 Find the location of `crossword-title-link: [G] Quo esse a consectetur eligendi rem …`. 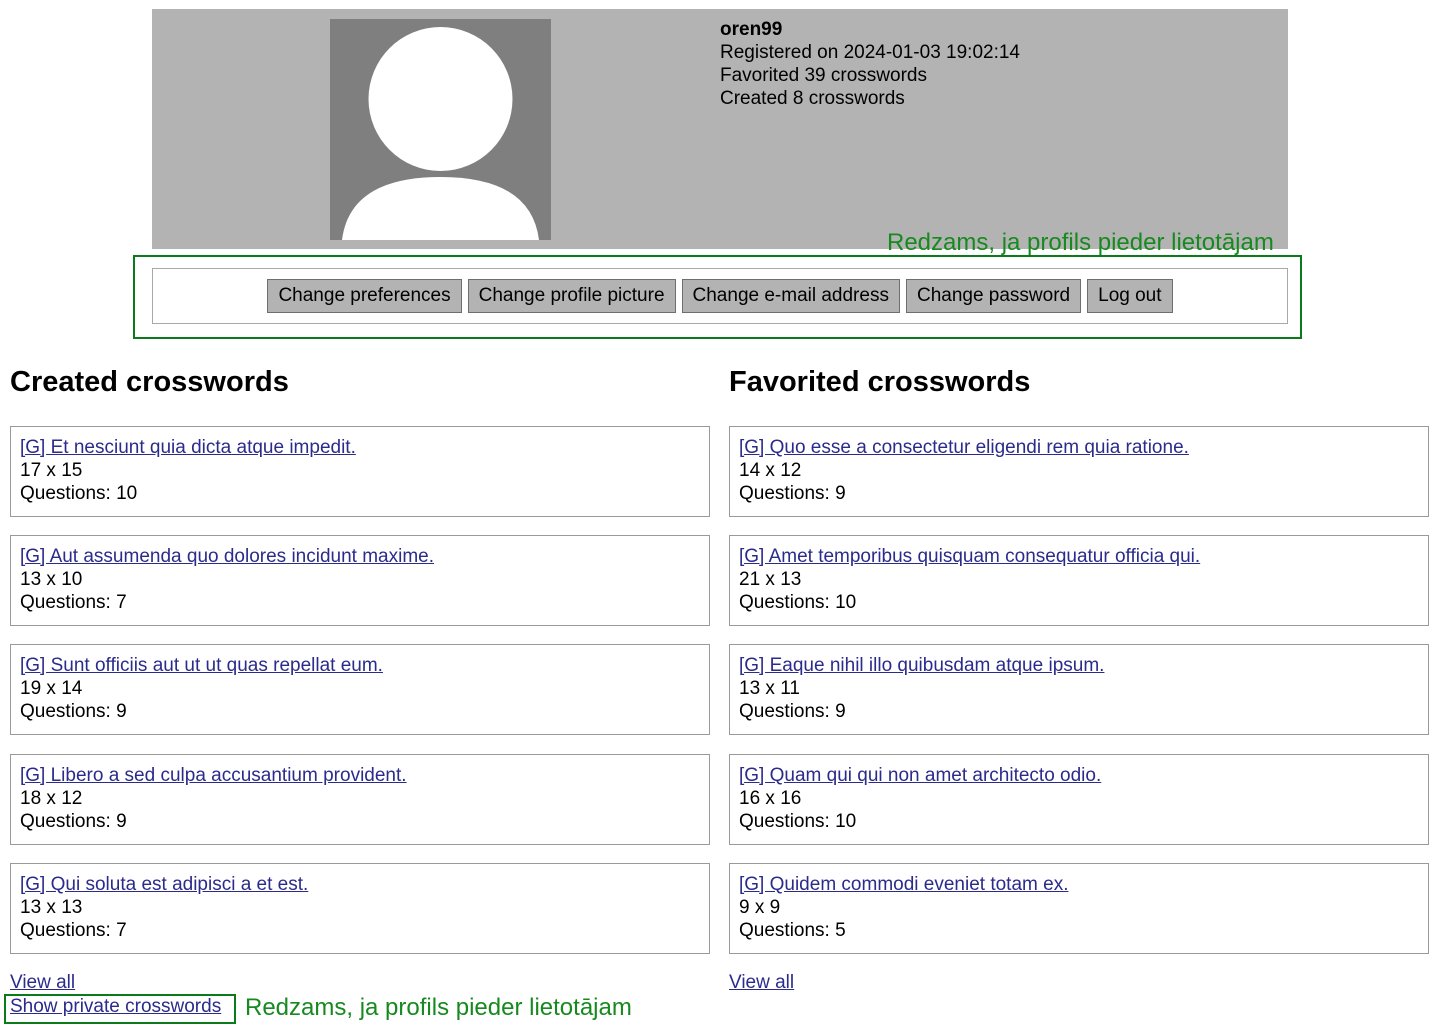

crossword-title-link: [G] Quo esse a consectetur eligendi rem … is located at coordinates (964, 447).